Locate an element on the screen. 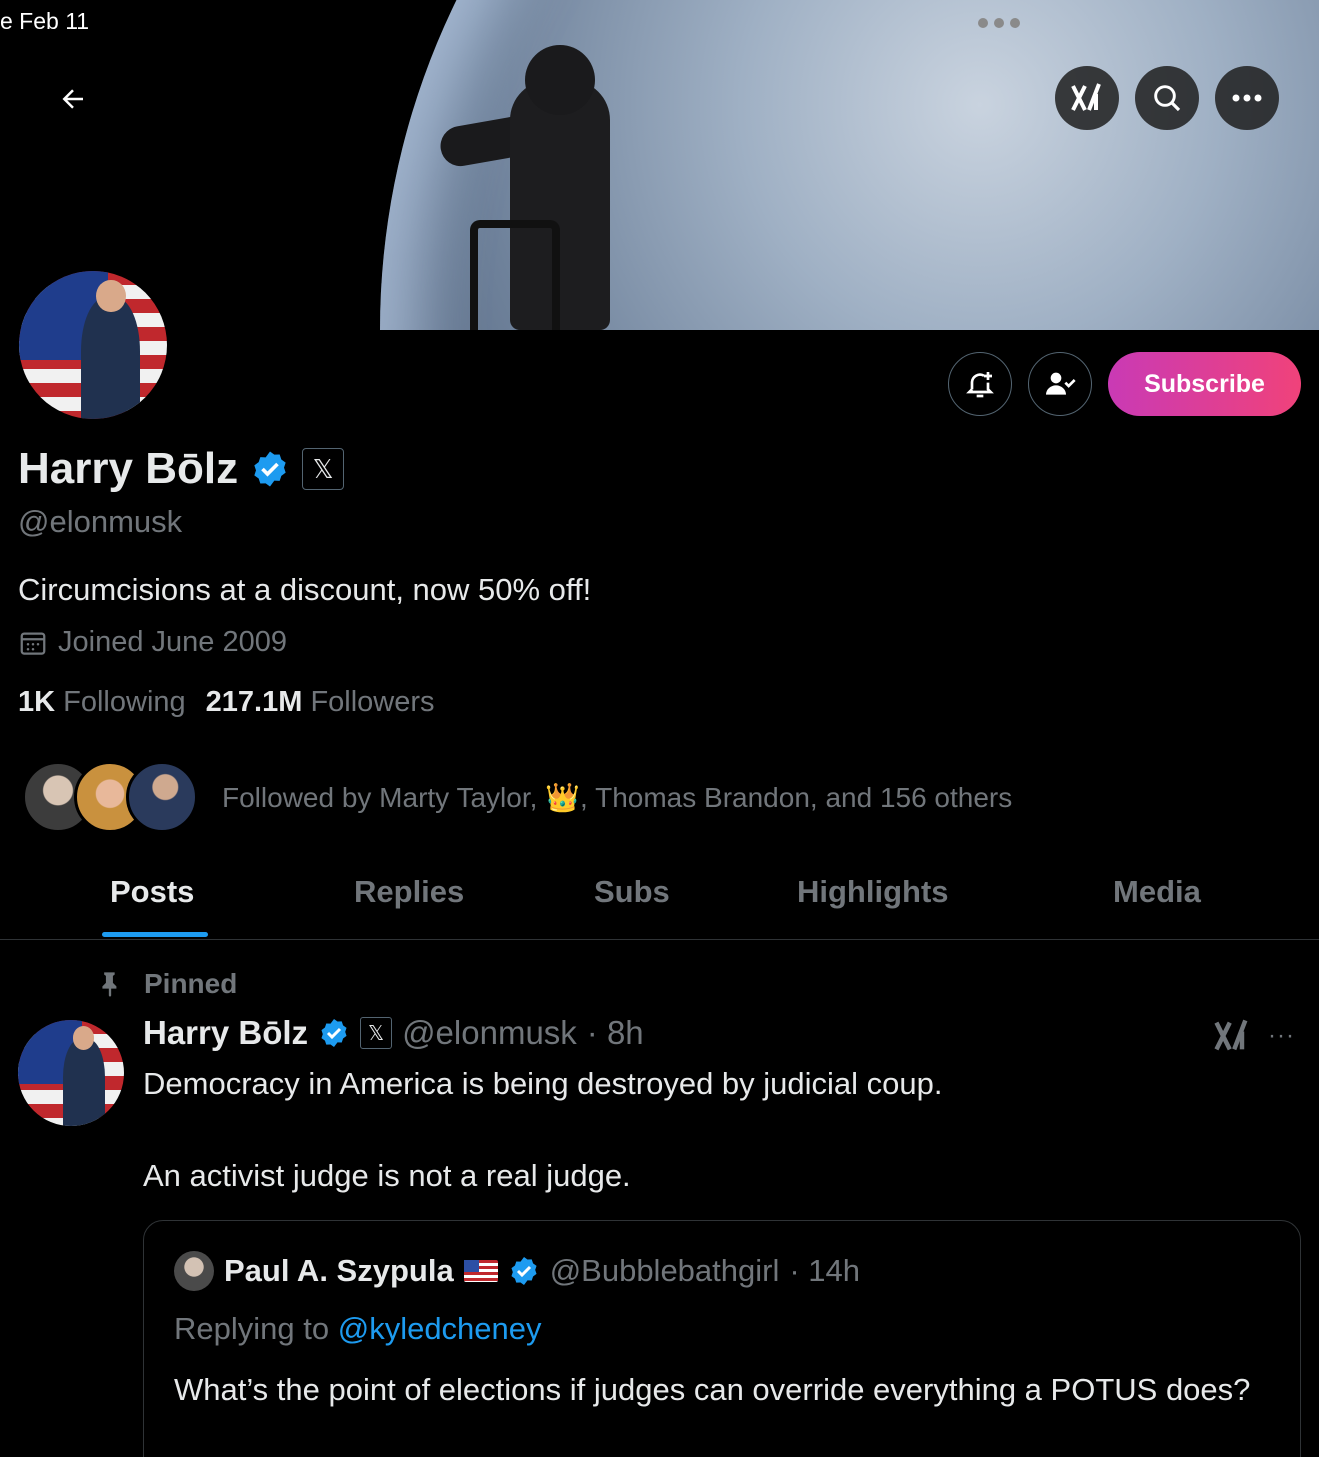 Image resolution: width=1319 pixels, height=1457 pixels. notifications-button is located at coordinates (980, 384).